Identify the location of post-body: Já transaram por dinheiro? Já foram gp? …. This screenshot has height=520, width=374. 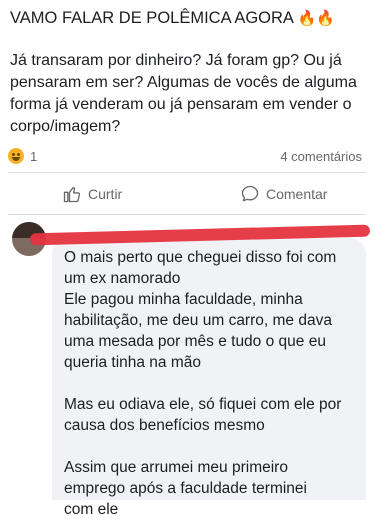
(183, 93).